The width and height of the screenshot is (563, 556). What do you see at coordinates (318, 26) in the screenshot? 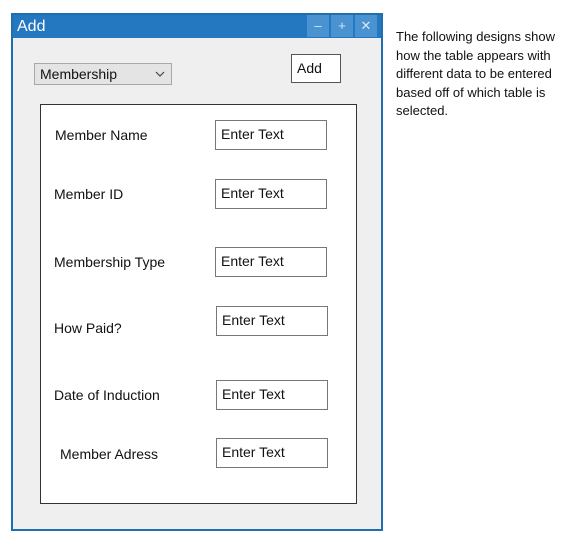
I see `minimize-button: –` at bounding box center [318, 26].